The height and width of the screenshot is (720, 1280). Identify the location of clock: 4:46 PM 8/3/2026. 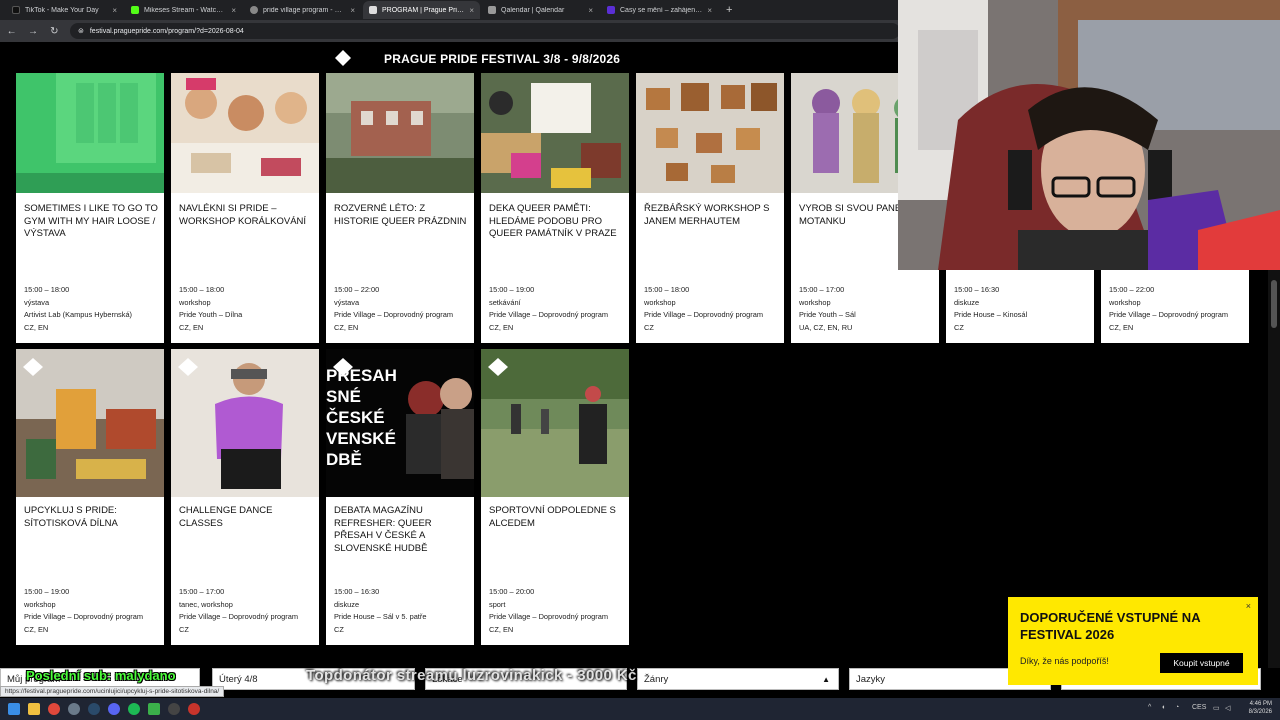
(1260, 708).